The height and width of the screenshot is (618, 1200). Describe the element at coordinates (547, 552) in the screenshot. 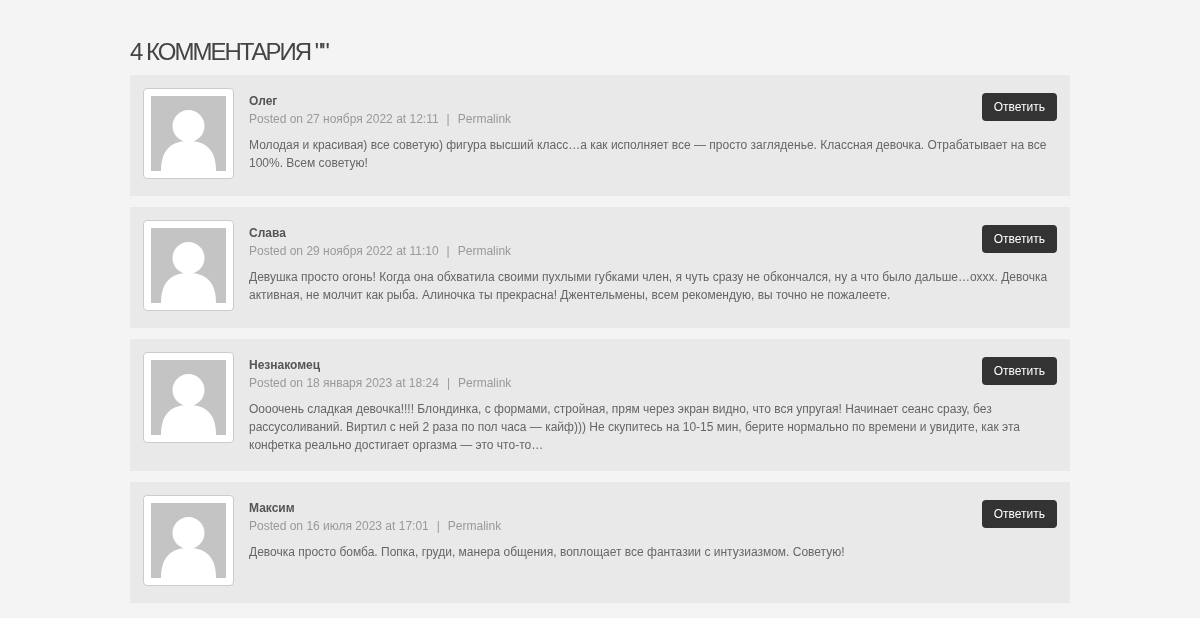

I see `comment-text: Девочка просто бомба. Попка, груди, манера общения, воплощает все фантазии с интузиазмом. Советую!` at that location.